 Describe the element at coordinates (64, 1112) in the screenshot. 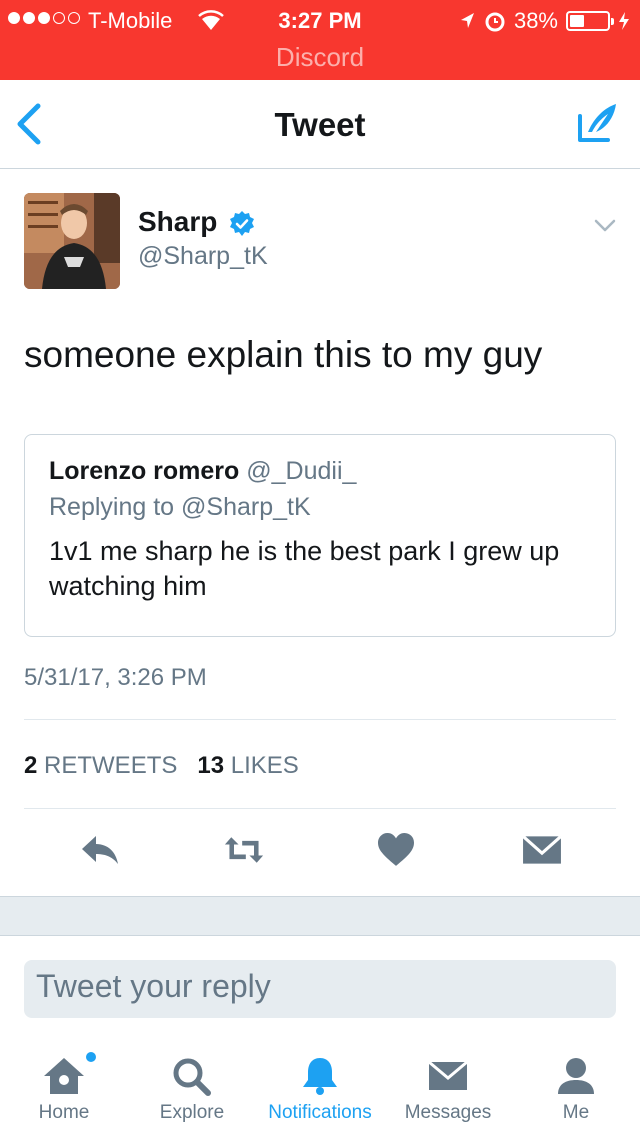

I see `tab-home-label: Home` at that location.